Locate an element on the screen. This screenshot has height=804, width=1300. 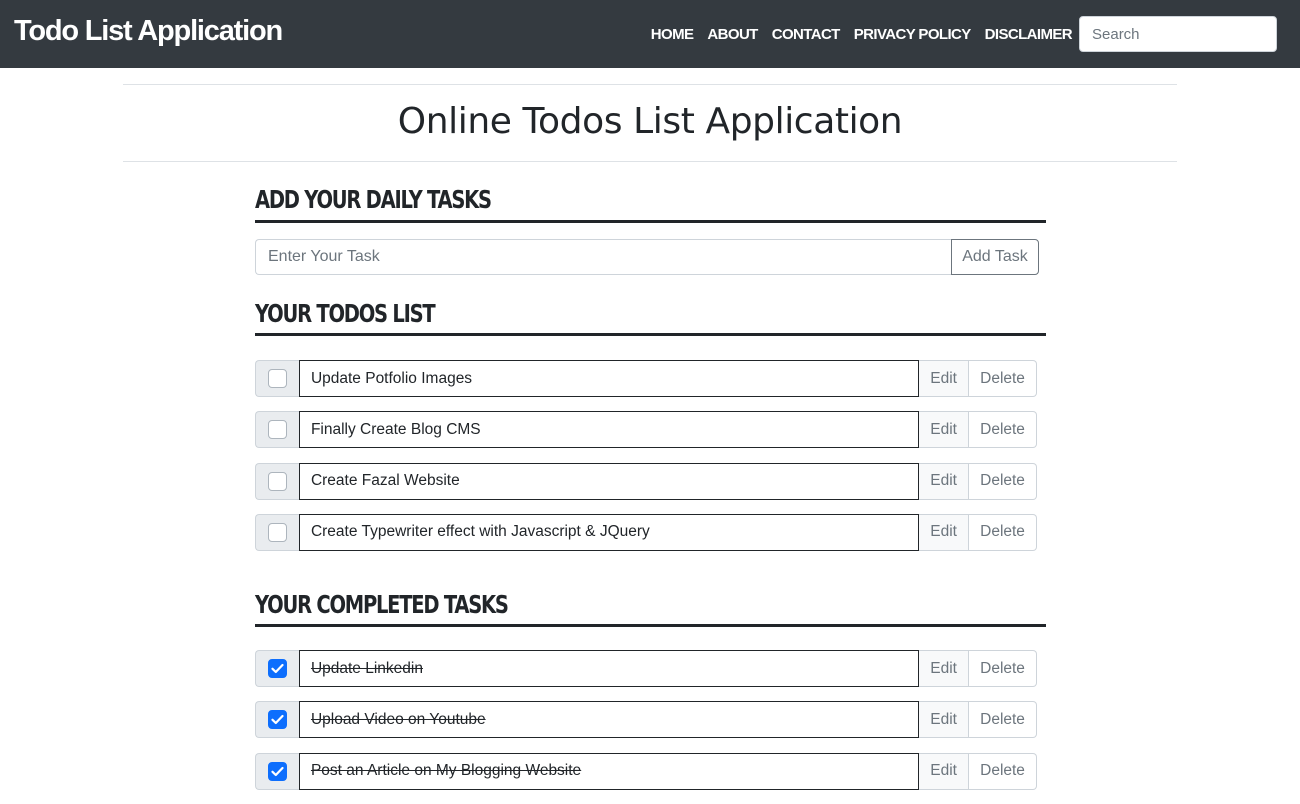
add-tasks-underline is located at coordinates (650, 221).